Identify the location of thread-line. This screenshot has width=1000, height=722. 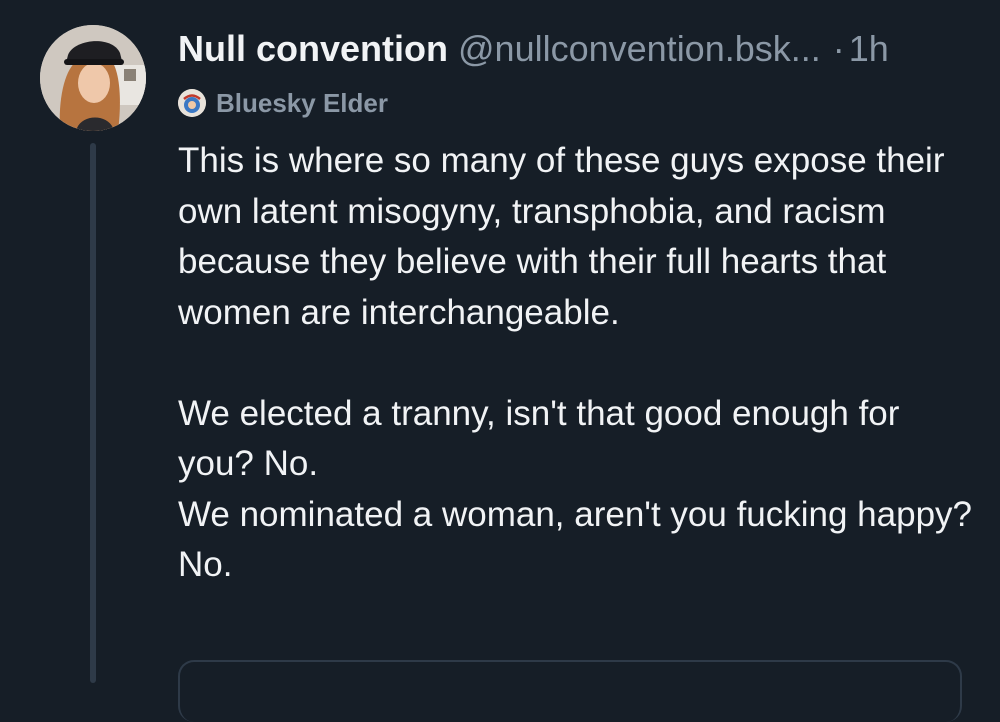
(93, 413).